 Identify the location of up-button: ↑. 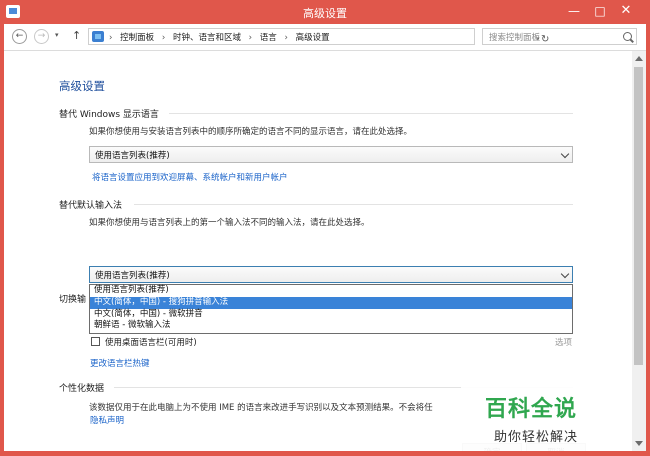
(76, 35).